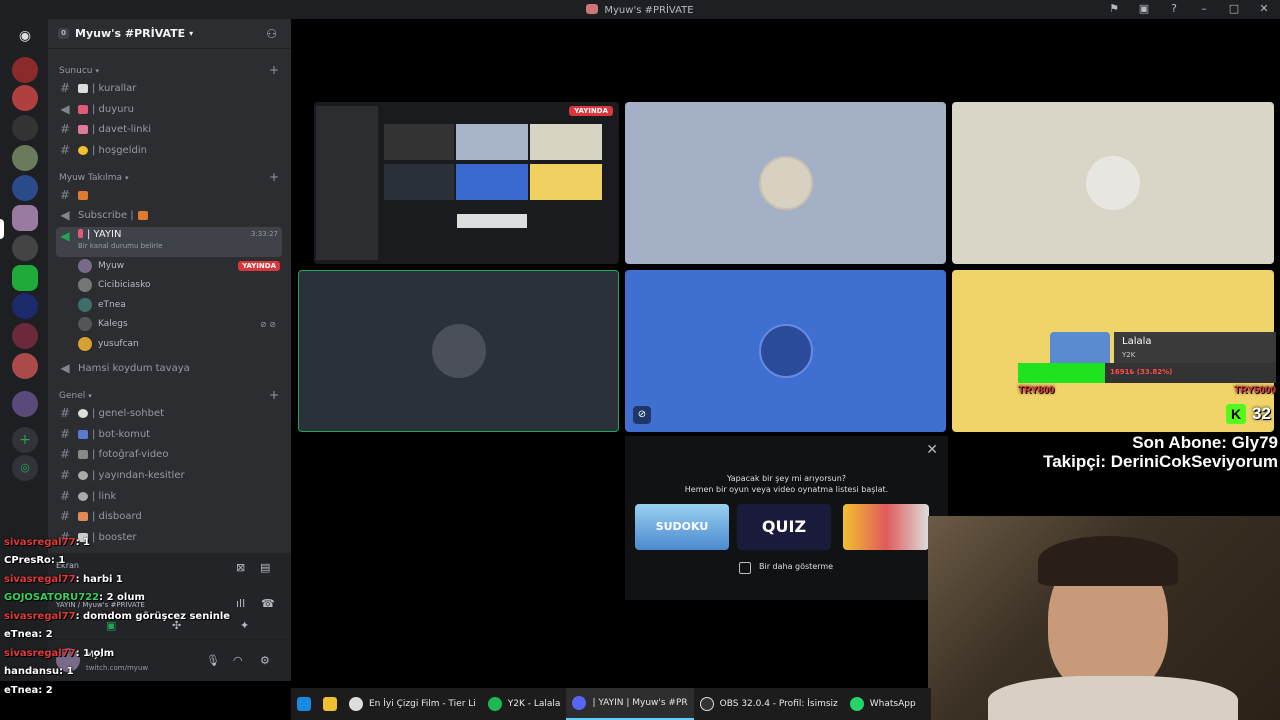 Image resolution: width=1280 pixels, height=720 pixels. What do you see at coordinates (169, 129) in the screenshot?
I see `channel-davet-linki: # | davet-linki` at bounding box center [169, 129].